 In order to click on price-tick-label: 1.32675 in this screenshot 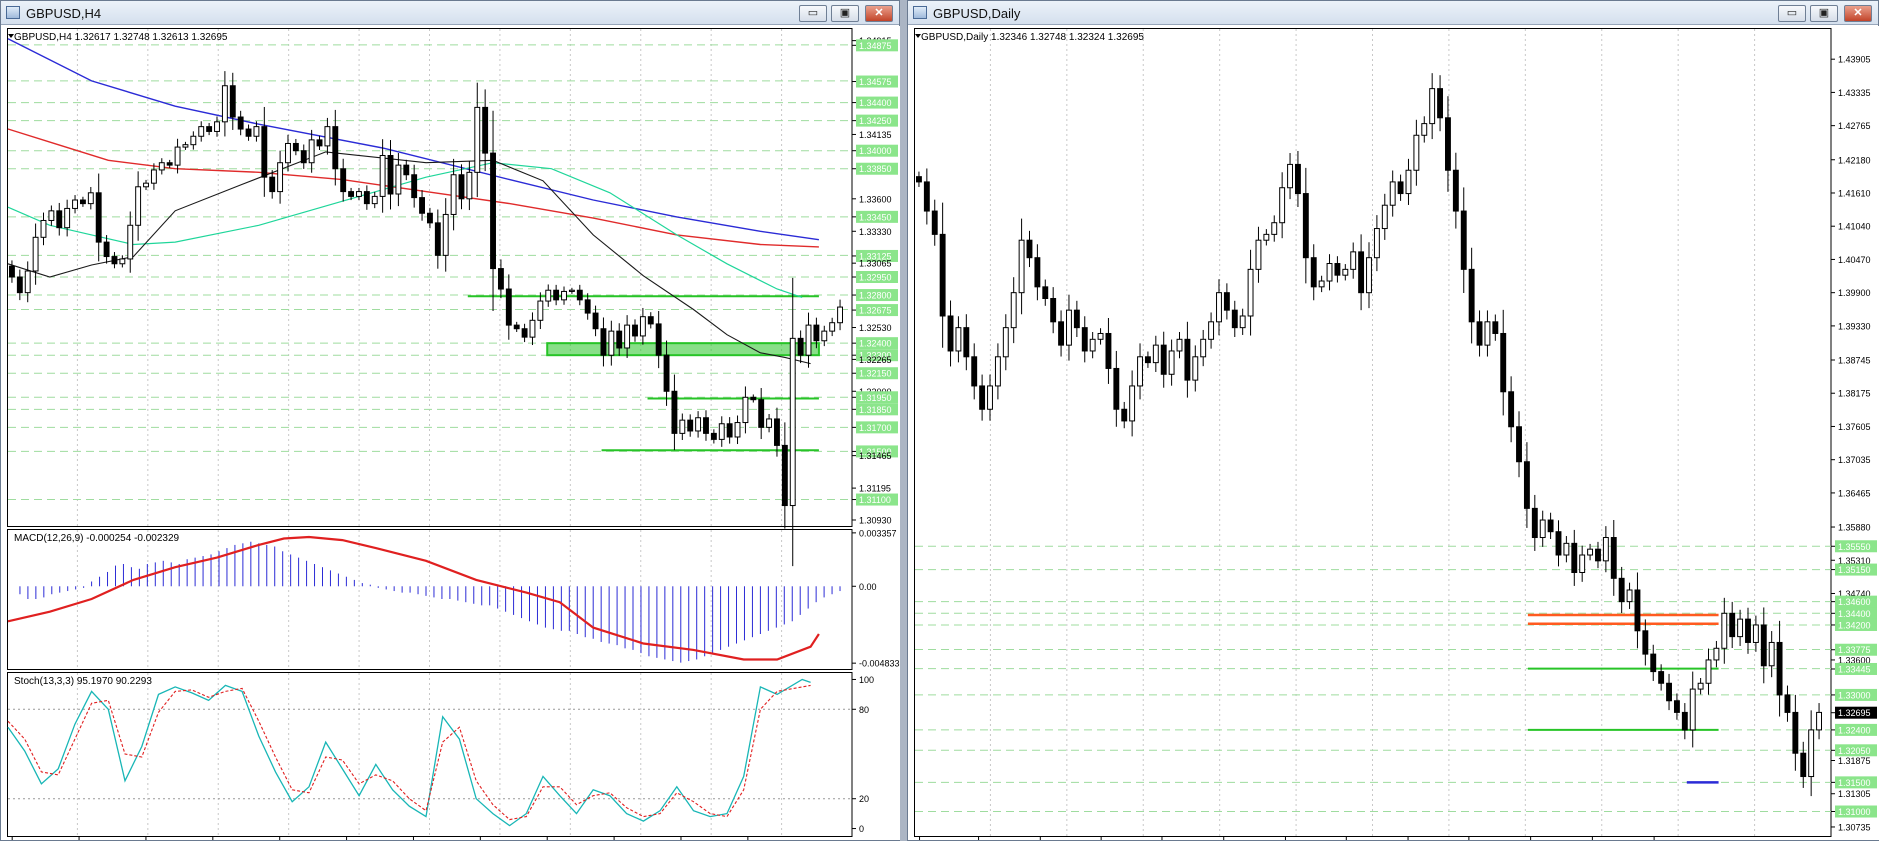, I will do `click(875, 311)`.